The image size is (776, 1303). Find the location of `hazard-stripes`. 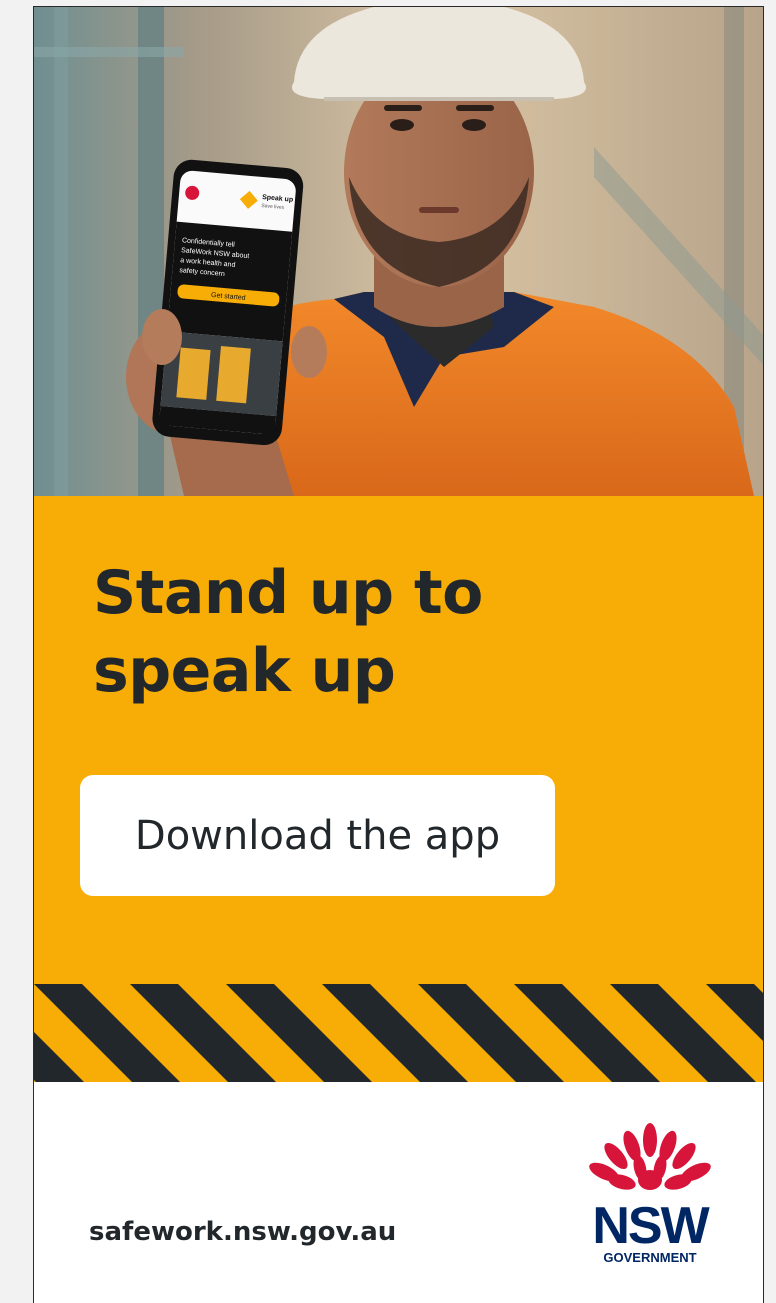

hazard-stripes is located at coordinates (398, 1033).